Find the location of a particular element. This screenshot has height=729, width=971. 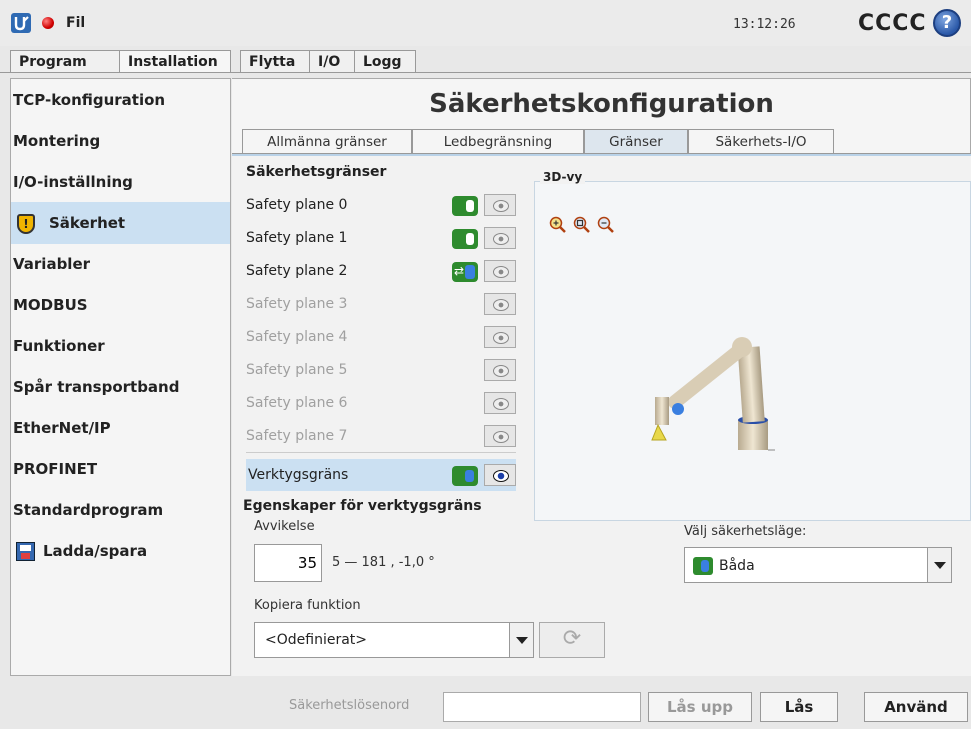

safety-mode-label: Välj säkerhetsläge: is located at coordinates (745, 531).